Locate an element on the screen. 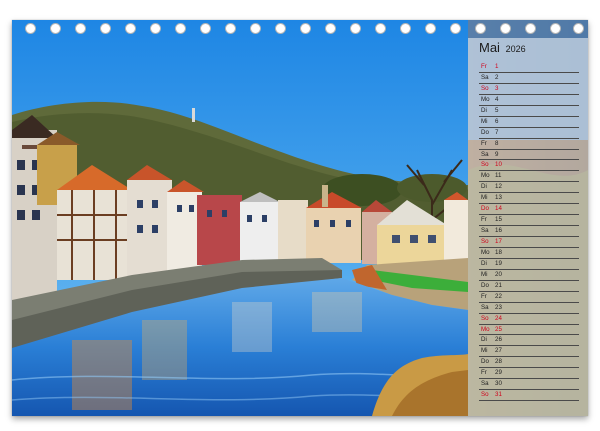 This screenshot has width=600, height=431. day-row: Do 28 is located at coordinates (529, 363).